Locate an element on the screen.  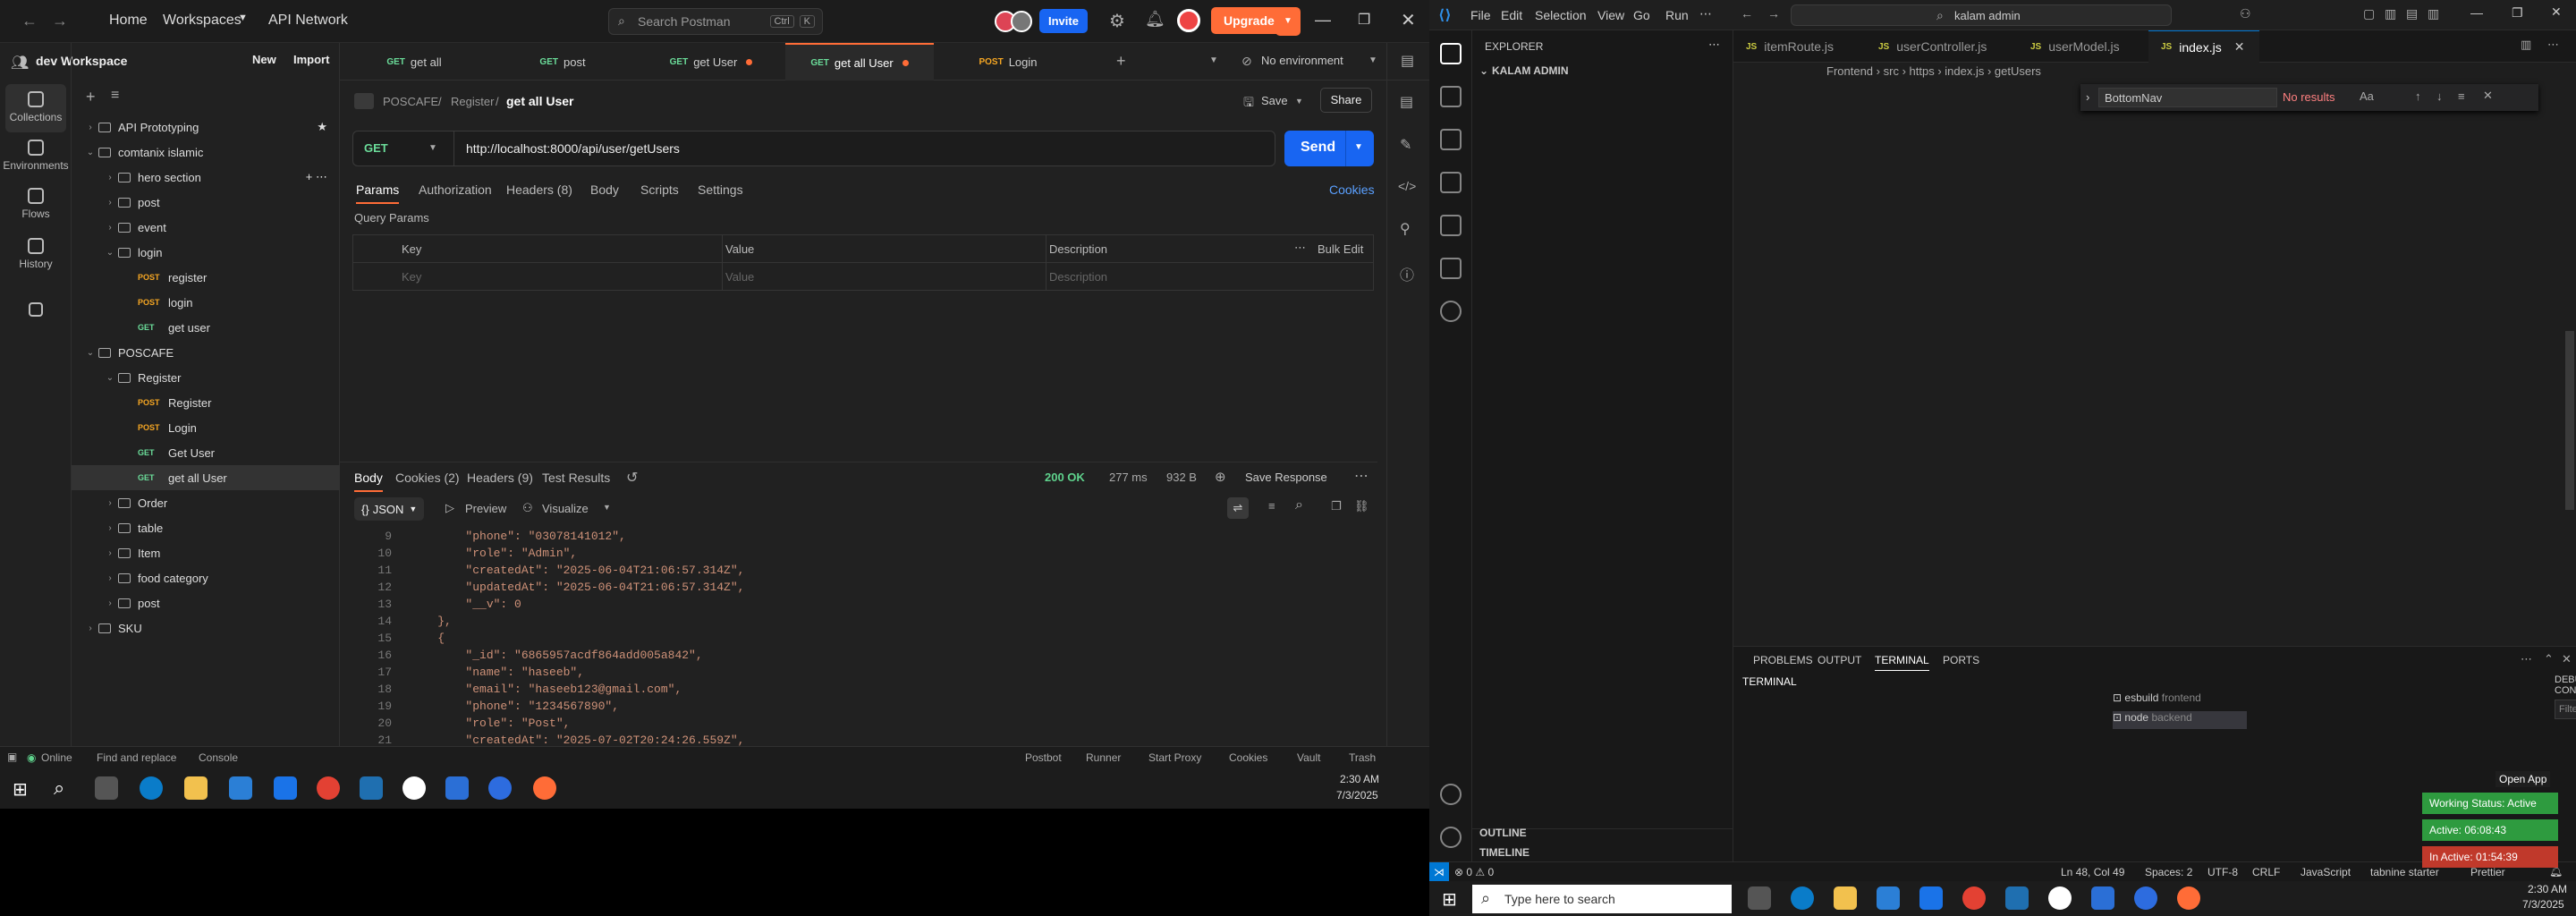
description-input: Description is located at coordinates (1078, 277).